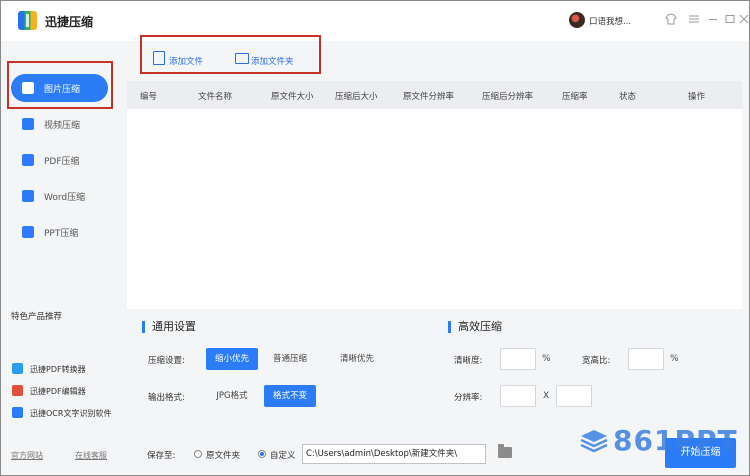  Describe the element at coordinates (694, 20) in the screenshot. I see `menu-icon` at that location.